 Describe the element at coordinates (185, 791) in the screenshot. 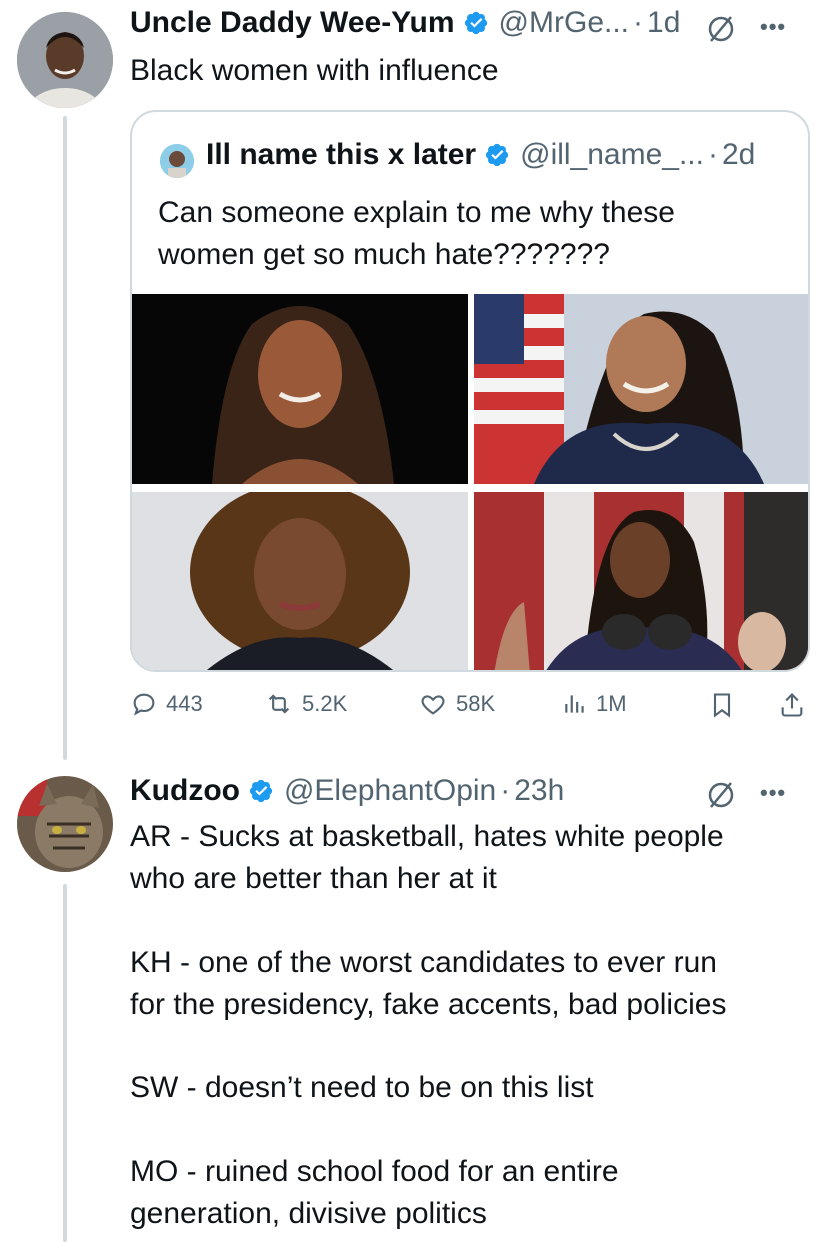

I see `reply-author-name: Kudzoo` at that location.